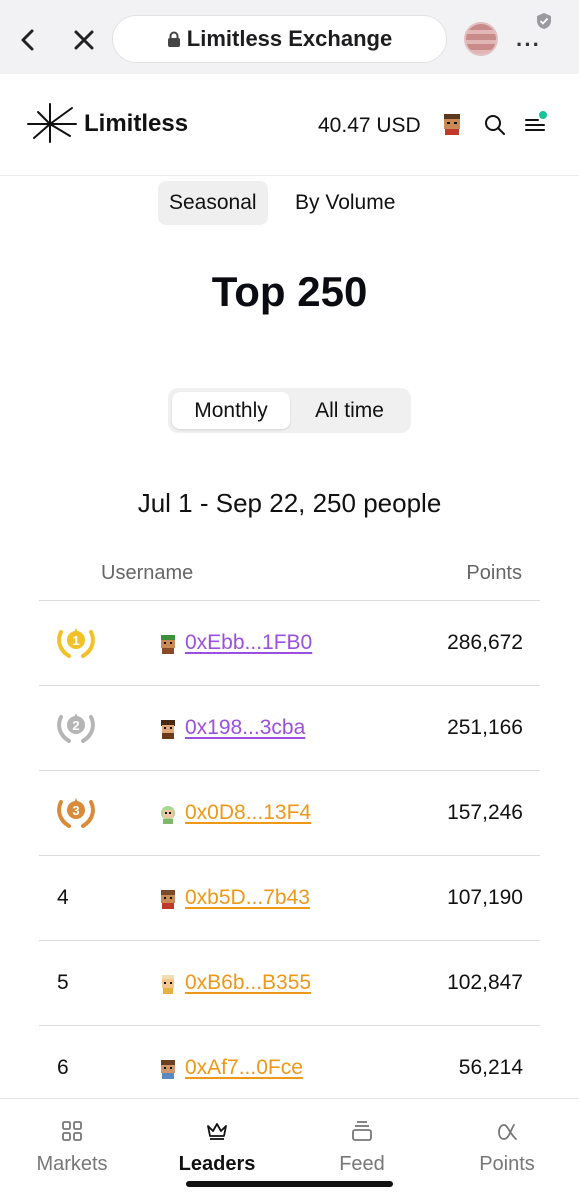  I want to click on balance-display: 40.47 USD, so click(369, 126).